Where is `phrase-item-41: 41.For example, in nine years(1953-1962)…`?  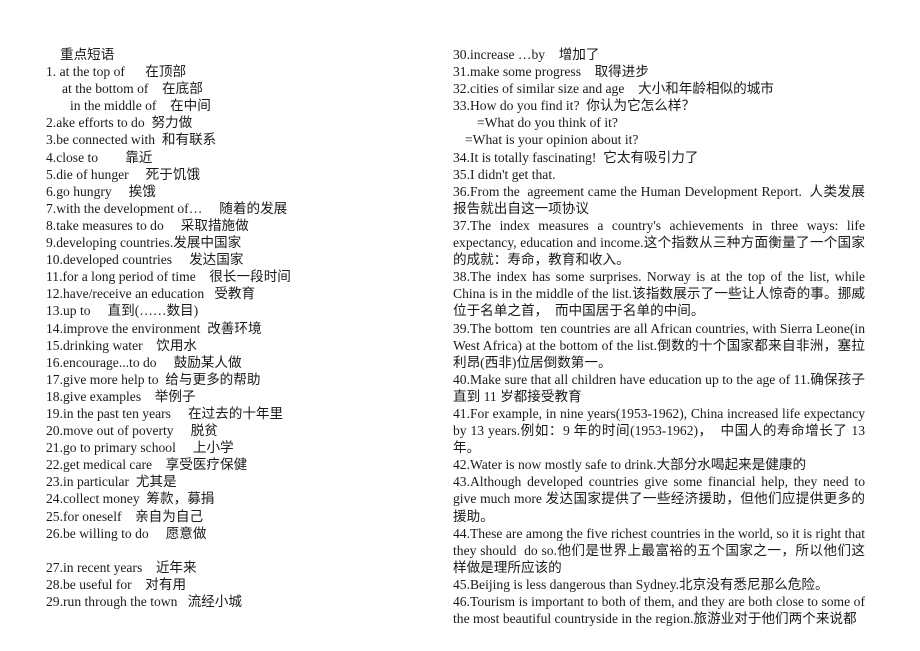
phrase-item-41: 41.For example, in nine years(1953-1962)… is located at coordinates (661, 430).